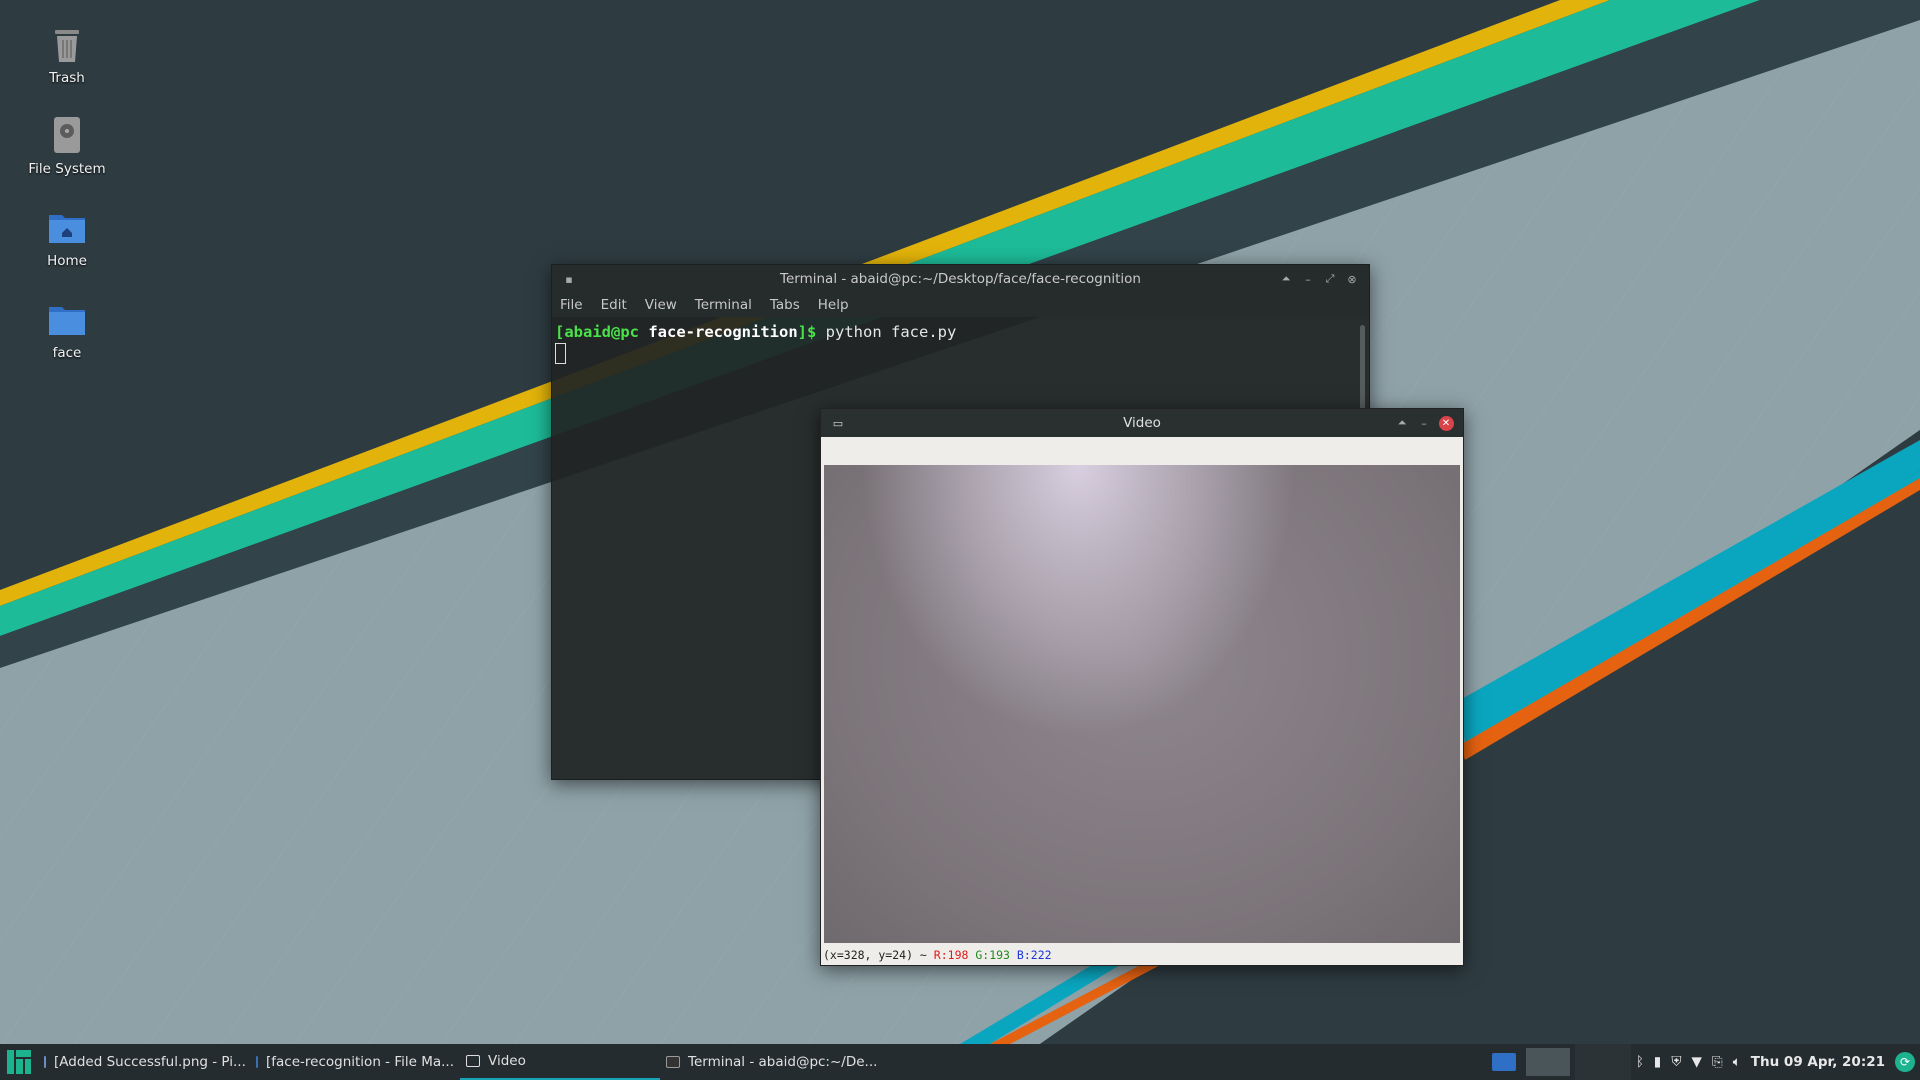 The width and height of the screenshot is (1920, 1080). I want to click on terminal-scrollbar, so click(1362, 370).